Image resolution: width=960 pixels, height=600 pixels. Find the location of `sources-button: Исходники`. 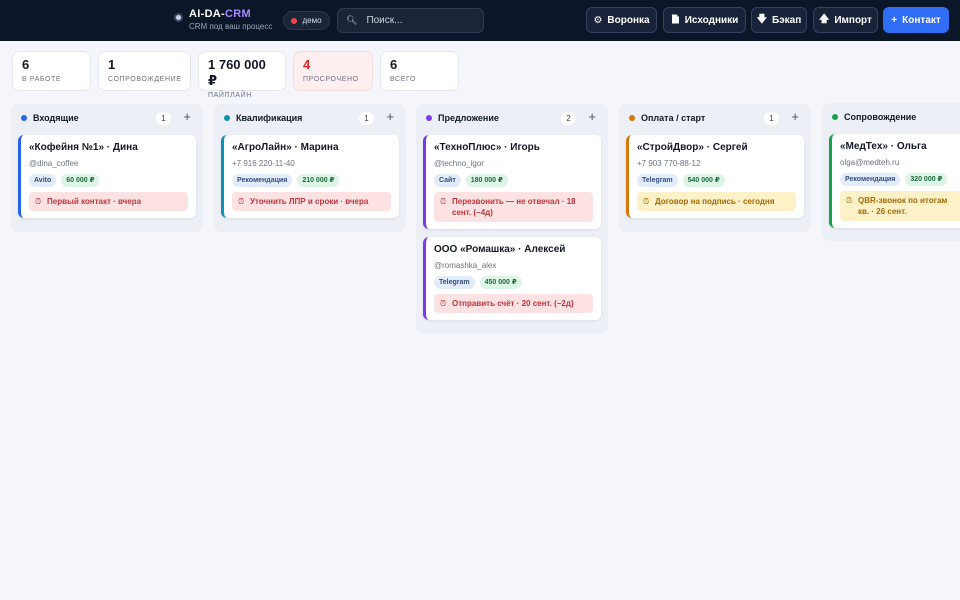

sources-button: Исходники is located at coordinates (704, 20).